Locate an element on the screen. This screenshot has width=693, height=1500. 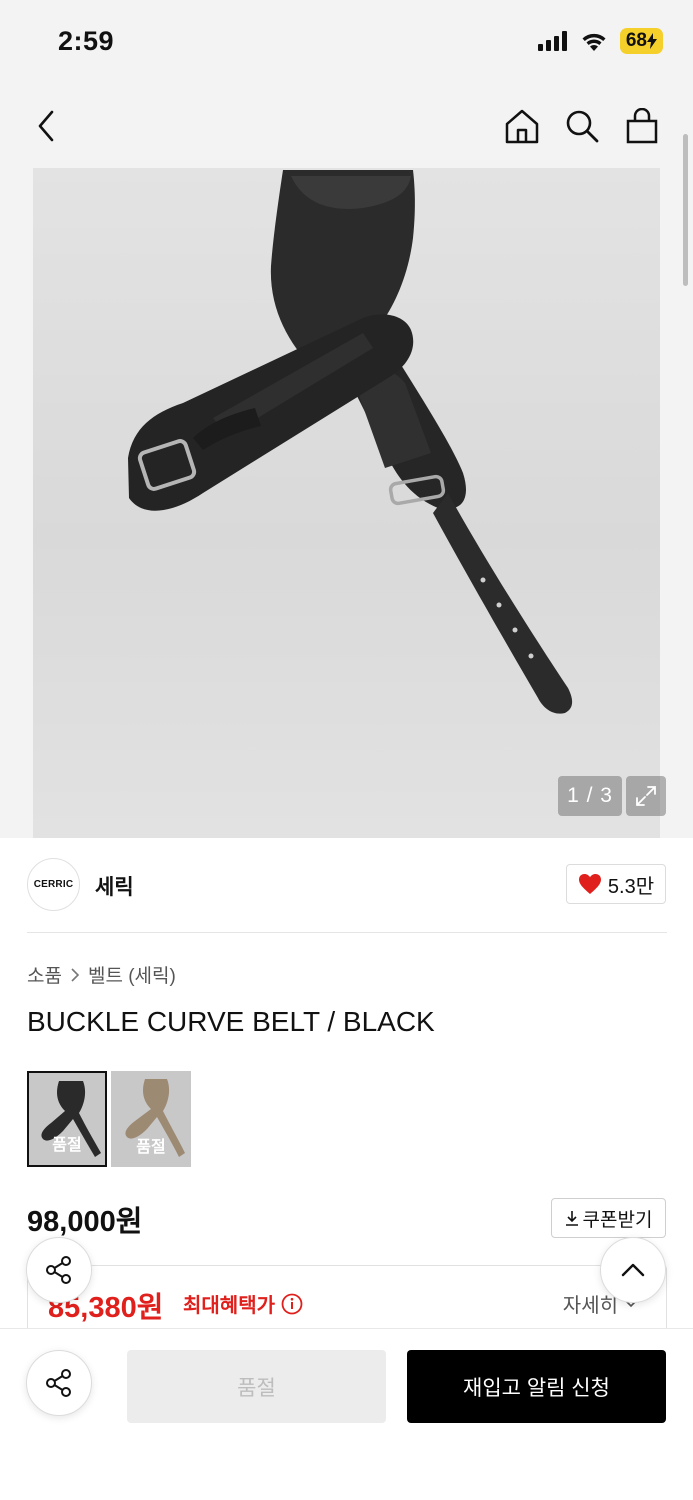
swatch-taupe: 품절 is located at coordinates (151, 1119).